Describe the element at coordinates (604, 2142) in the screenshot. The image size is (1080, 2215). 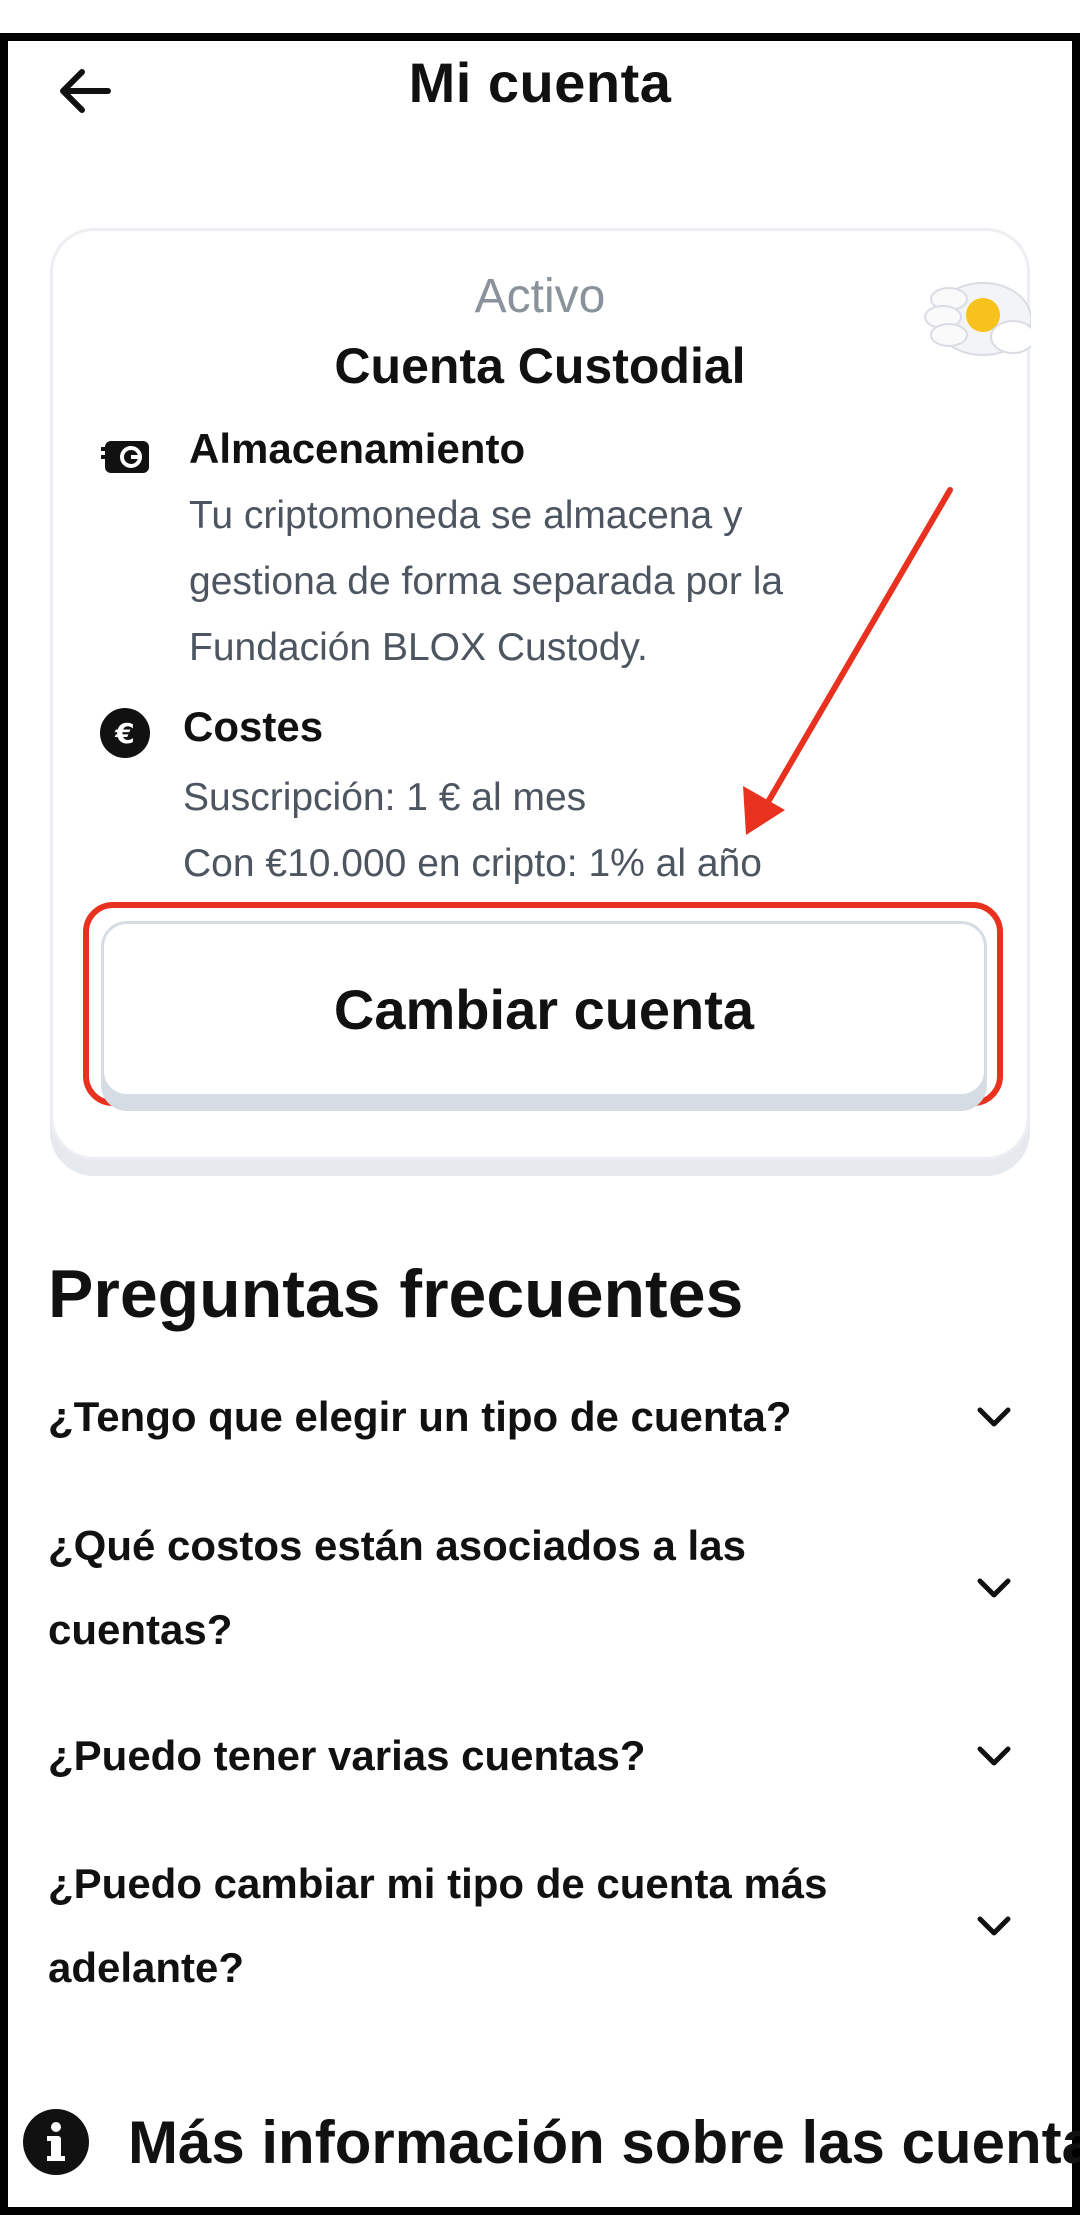
I see `more-info-label: Más información sobre las cuentas` at that location.